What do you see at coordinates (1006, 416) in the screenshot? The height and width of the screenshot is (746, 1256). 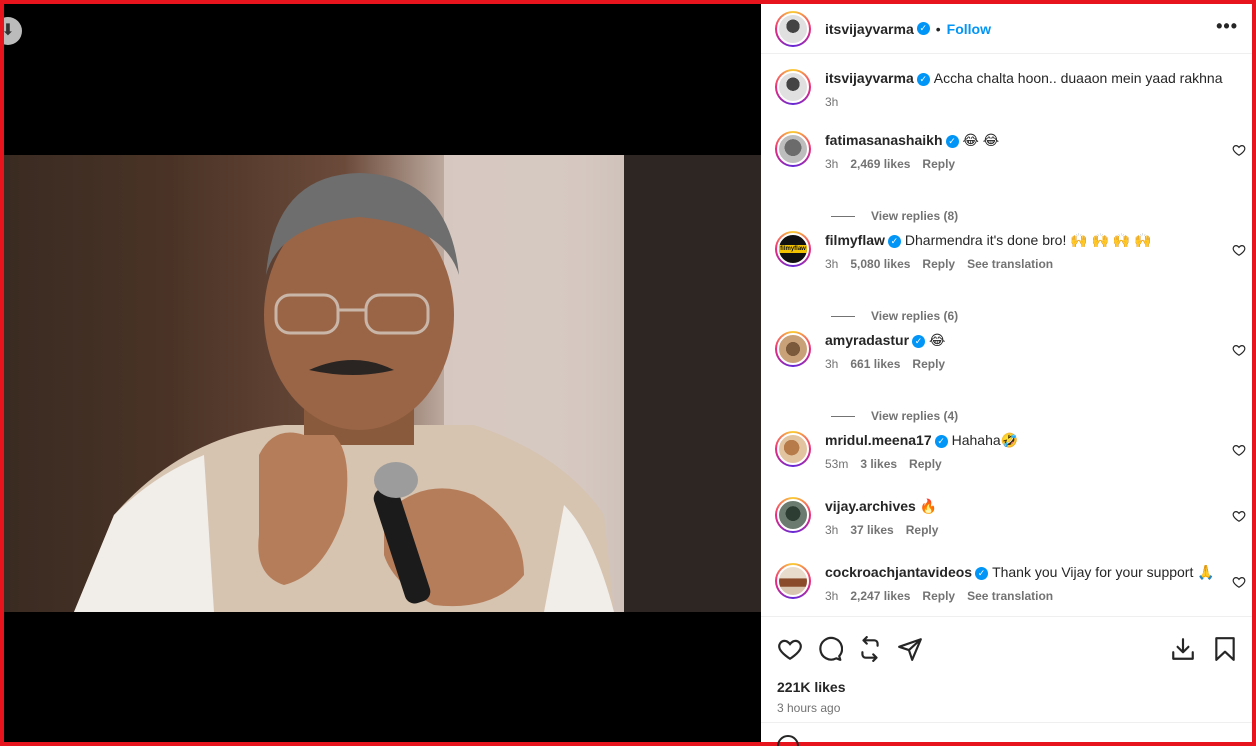 I see `view-replies-button: View replies (4)` at bounding box center [1006, 416].